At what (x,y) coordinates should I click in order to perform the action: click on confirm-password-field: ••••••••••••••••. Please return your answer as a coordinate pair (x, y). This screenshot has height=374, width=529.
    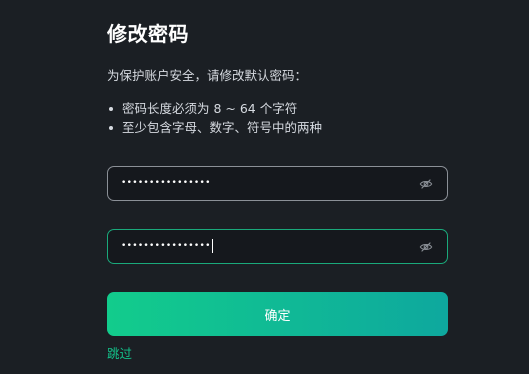
    Looking at the image, I should click on (277, 246).